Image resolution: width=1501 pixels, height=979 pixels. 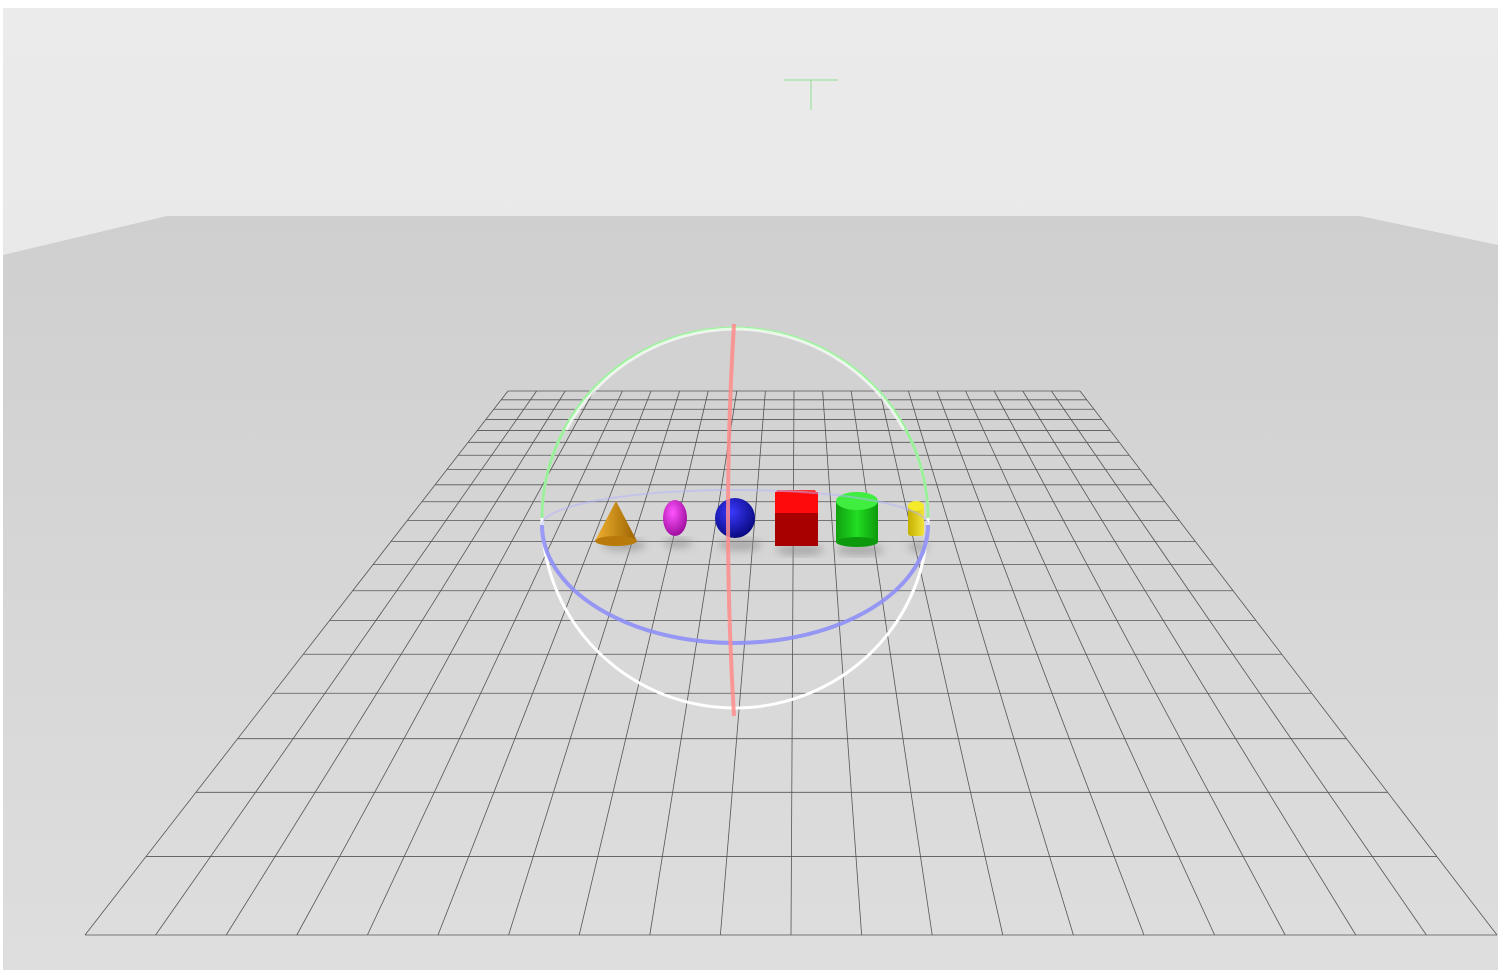 I want to click on cube-object, so click(x=796, y=518).